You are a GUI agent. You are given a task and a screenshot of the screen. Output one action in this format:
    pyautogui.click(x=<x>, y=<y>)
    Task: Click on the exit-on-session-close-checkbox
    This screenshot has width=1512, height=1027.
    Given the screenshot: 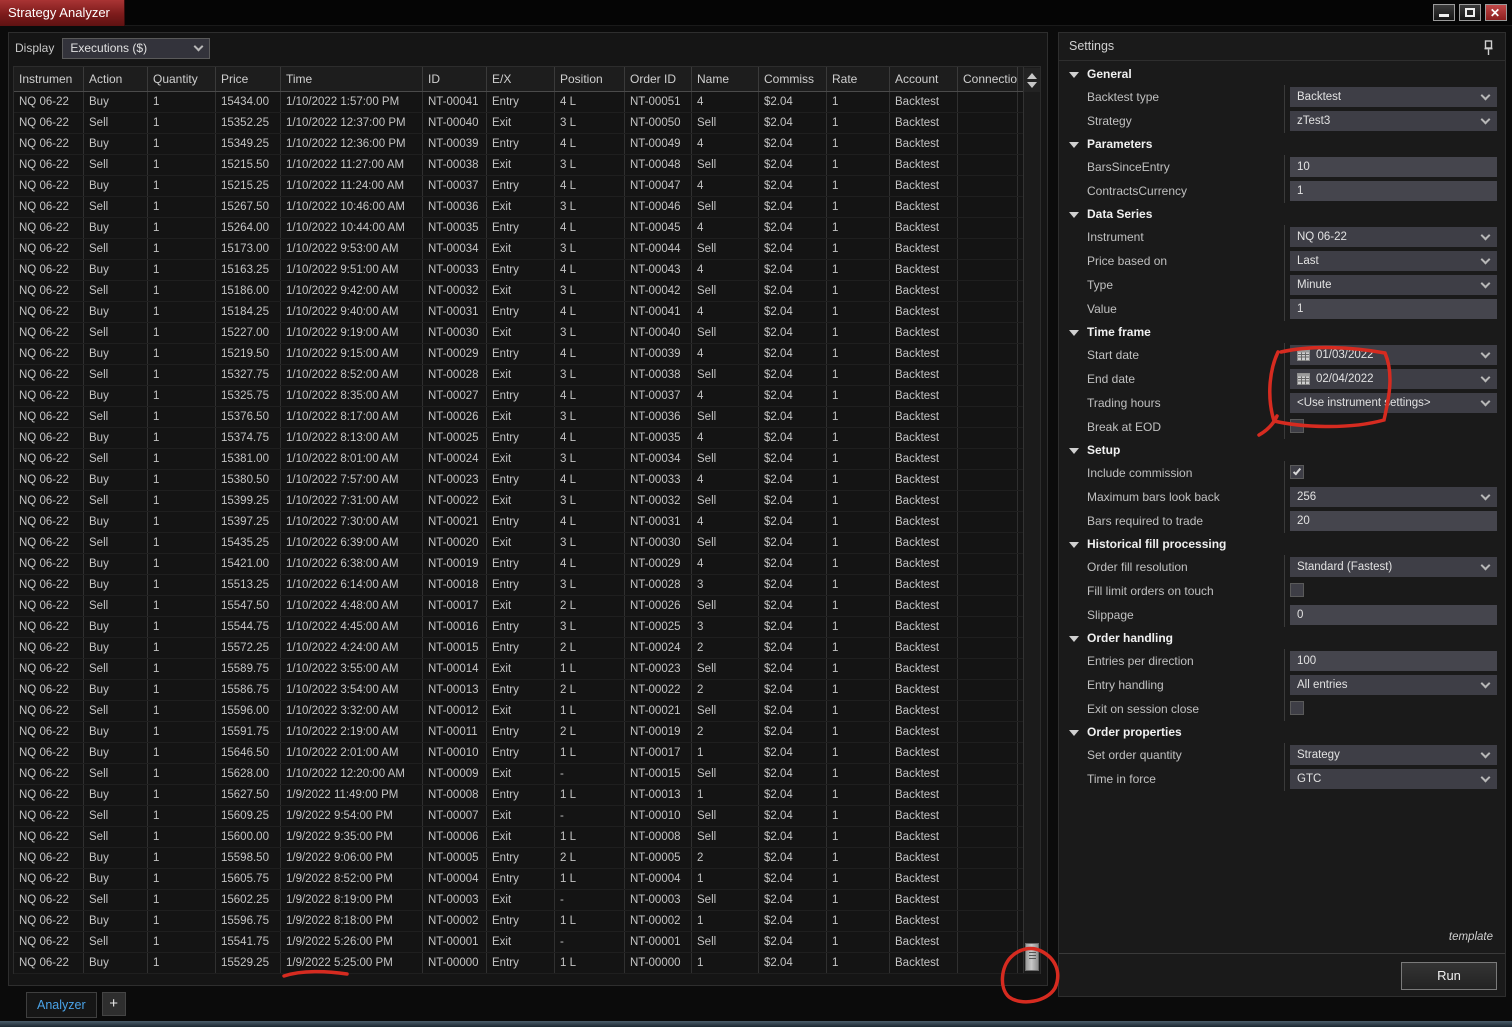 What is the action you would take?
    pyautogui.click(x=1297, y=708)
    